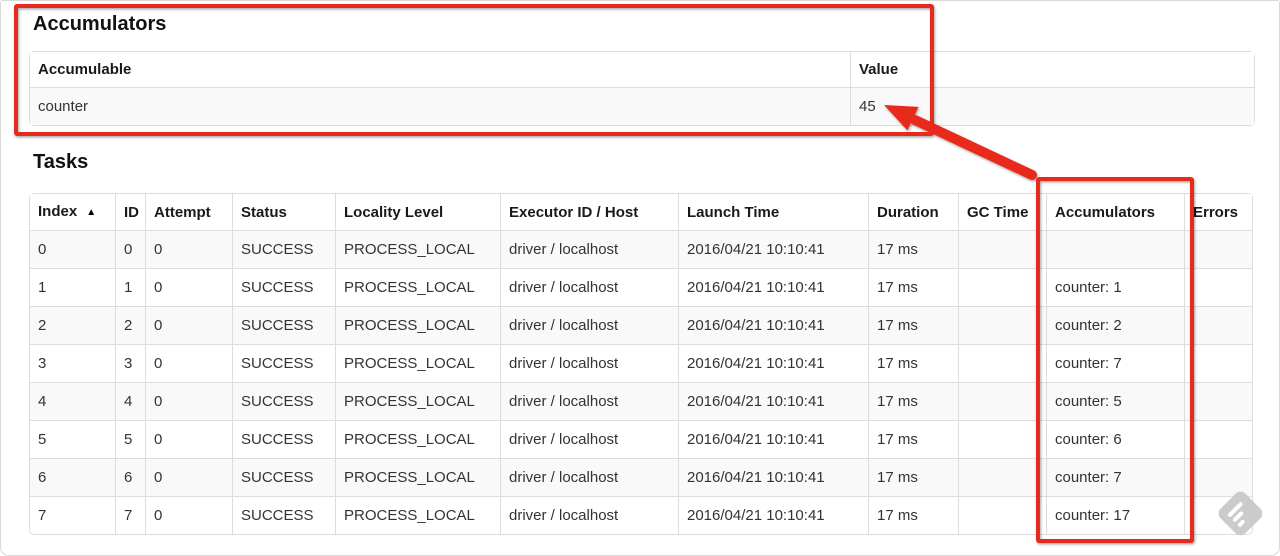 This screenshot has height=556, width=1280. What do you see at coordinates (1115, 287) in the screenshot?
I see `task-cell-accumulators: counter: 1` at bounding box center [1115, 287].